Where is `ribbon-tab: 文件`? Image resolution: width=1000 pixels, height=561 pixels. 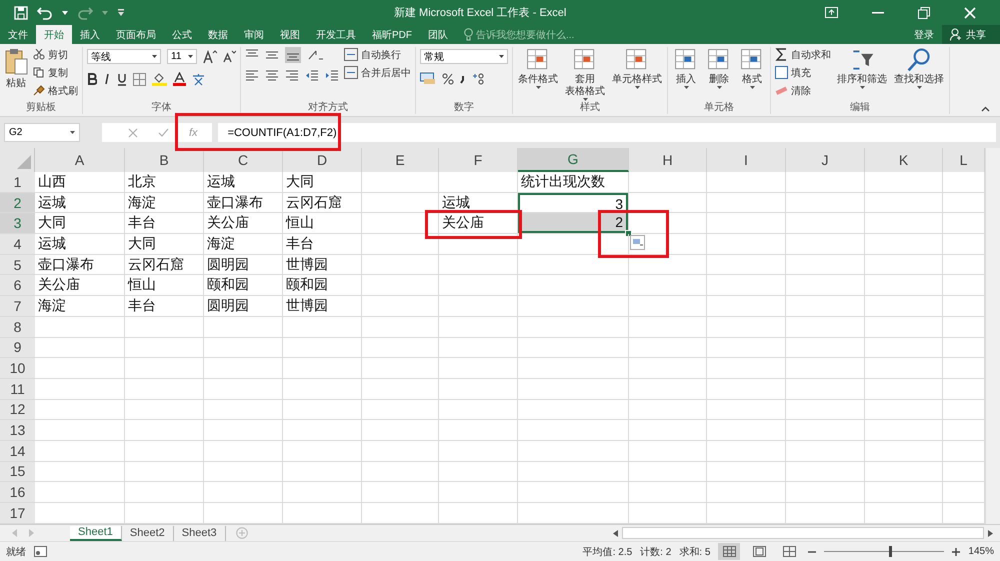
ribbon-tab: 文件 is located at coordinates (18, 34).